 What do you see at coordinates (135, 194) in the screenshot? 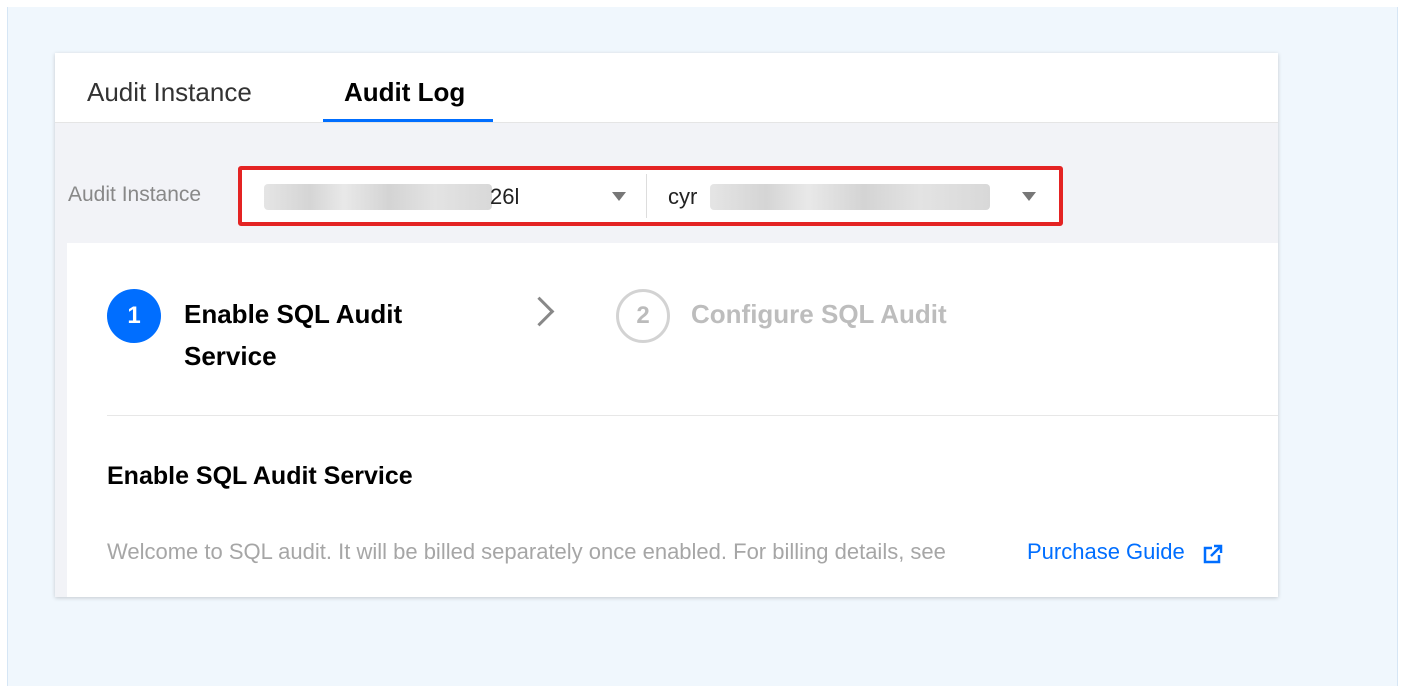
I see `audit-instance-label: Audit Instance` at bounding box center [135, 194].